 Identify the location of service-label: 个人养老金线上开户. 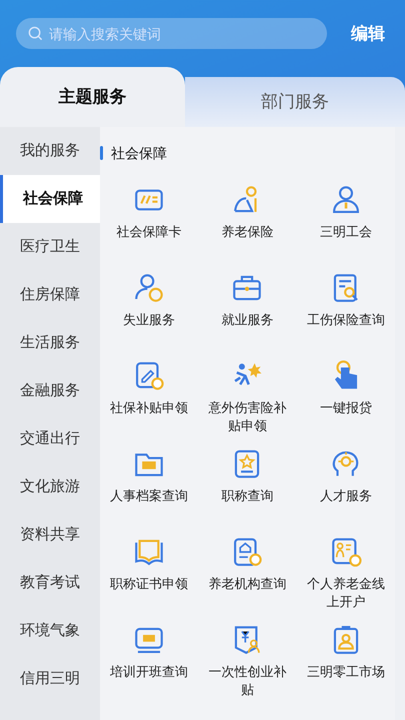
(345, 593).